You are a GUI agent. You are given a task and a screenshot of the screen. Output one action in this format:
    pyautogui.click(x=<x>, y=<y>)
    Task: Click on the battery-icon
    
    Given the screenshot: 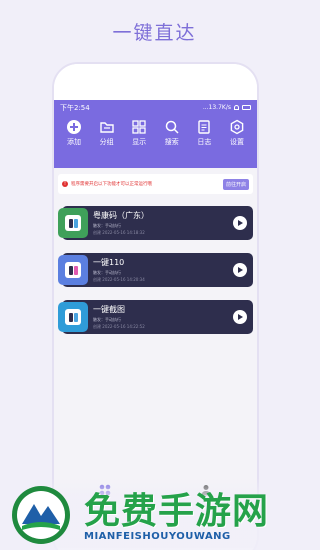 What is the action you would take?
    pyautogui.click(x=246, y=107)
    